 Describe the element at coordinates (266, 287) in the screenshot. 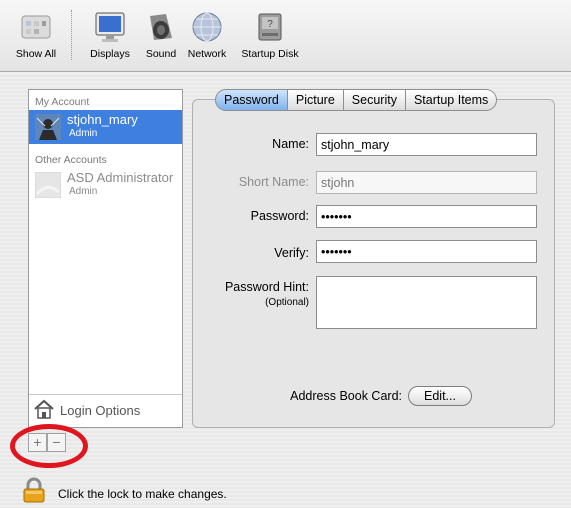

I see `password-hint-label: Password Hint:` at that location.